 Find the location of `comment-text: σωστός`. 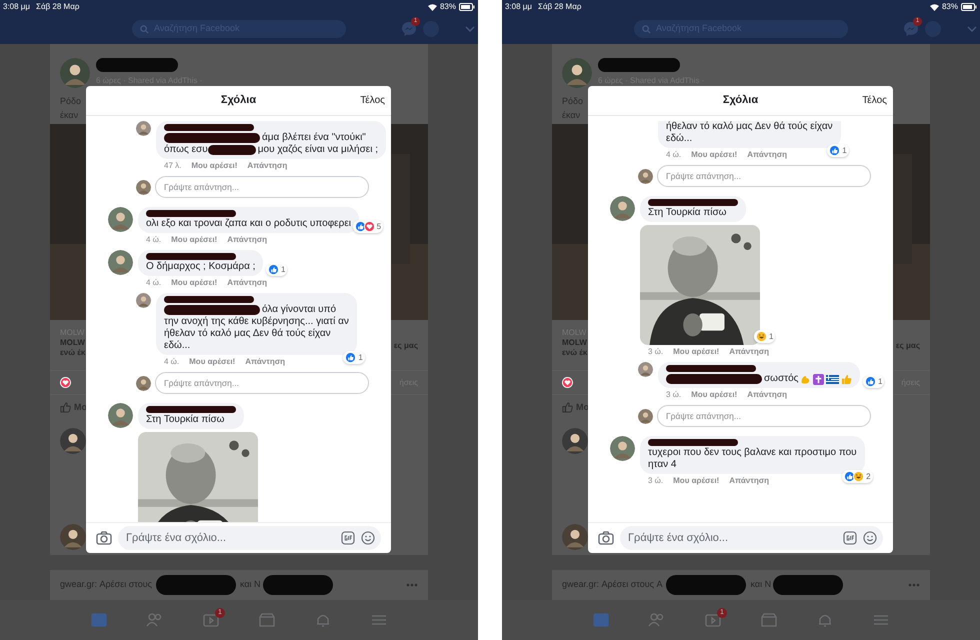

comment-text: σωστός is located at coordinates (781, 379).